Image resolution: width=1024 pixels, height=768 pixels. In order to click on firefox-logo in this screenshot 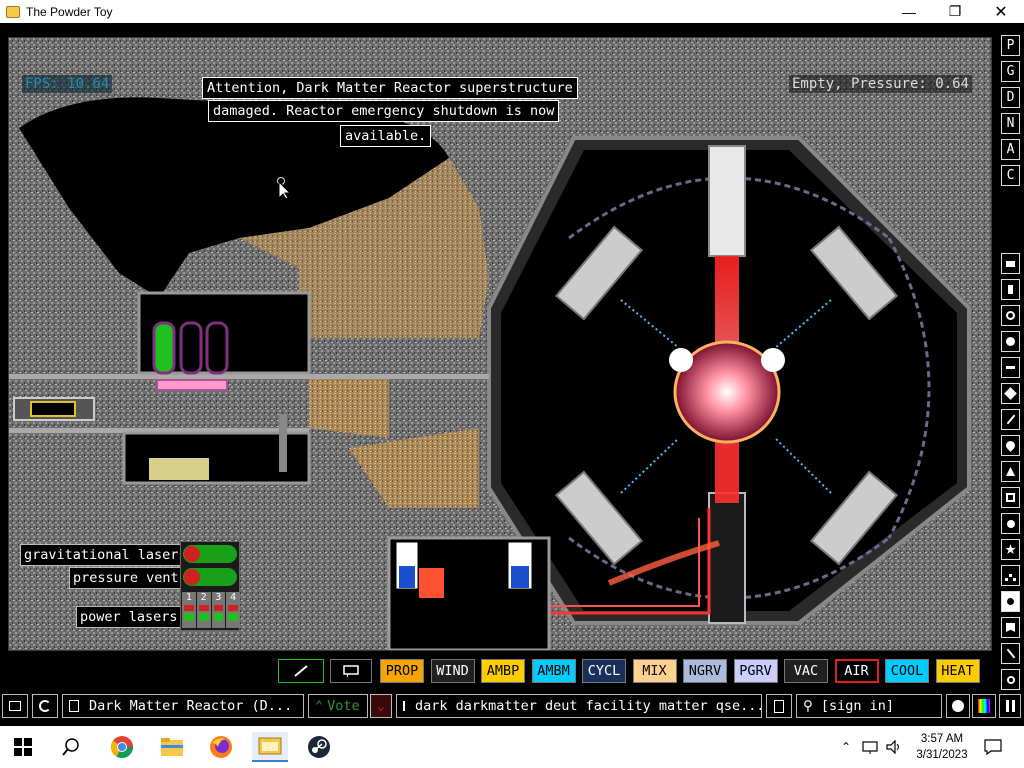, I will do `click(221, 747)`.